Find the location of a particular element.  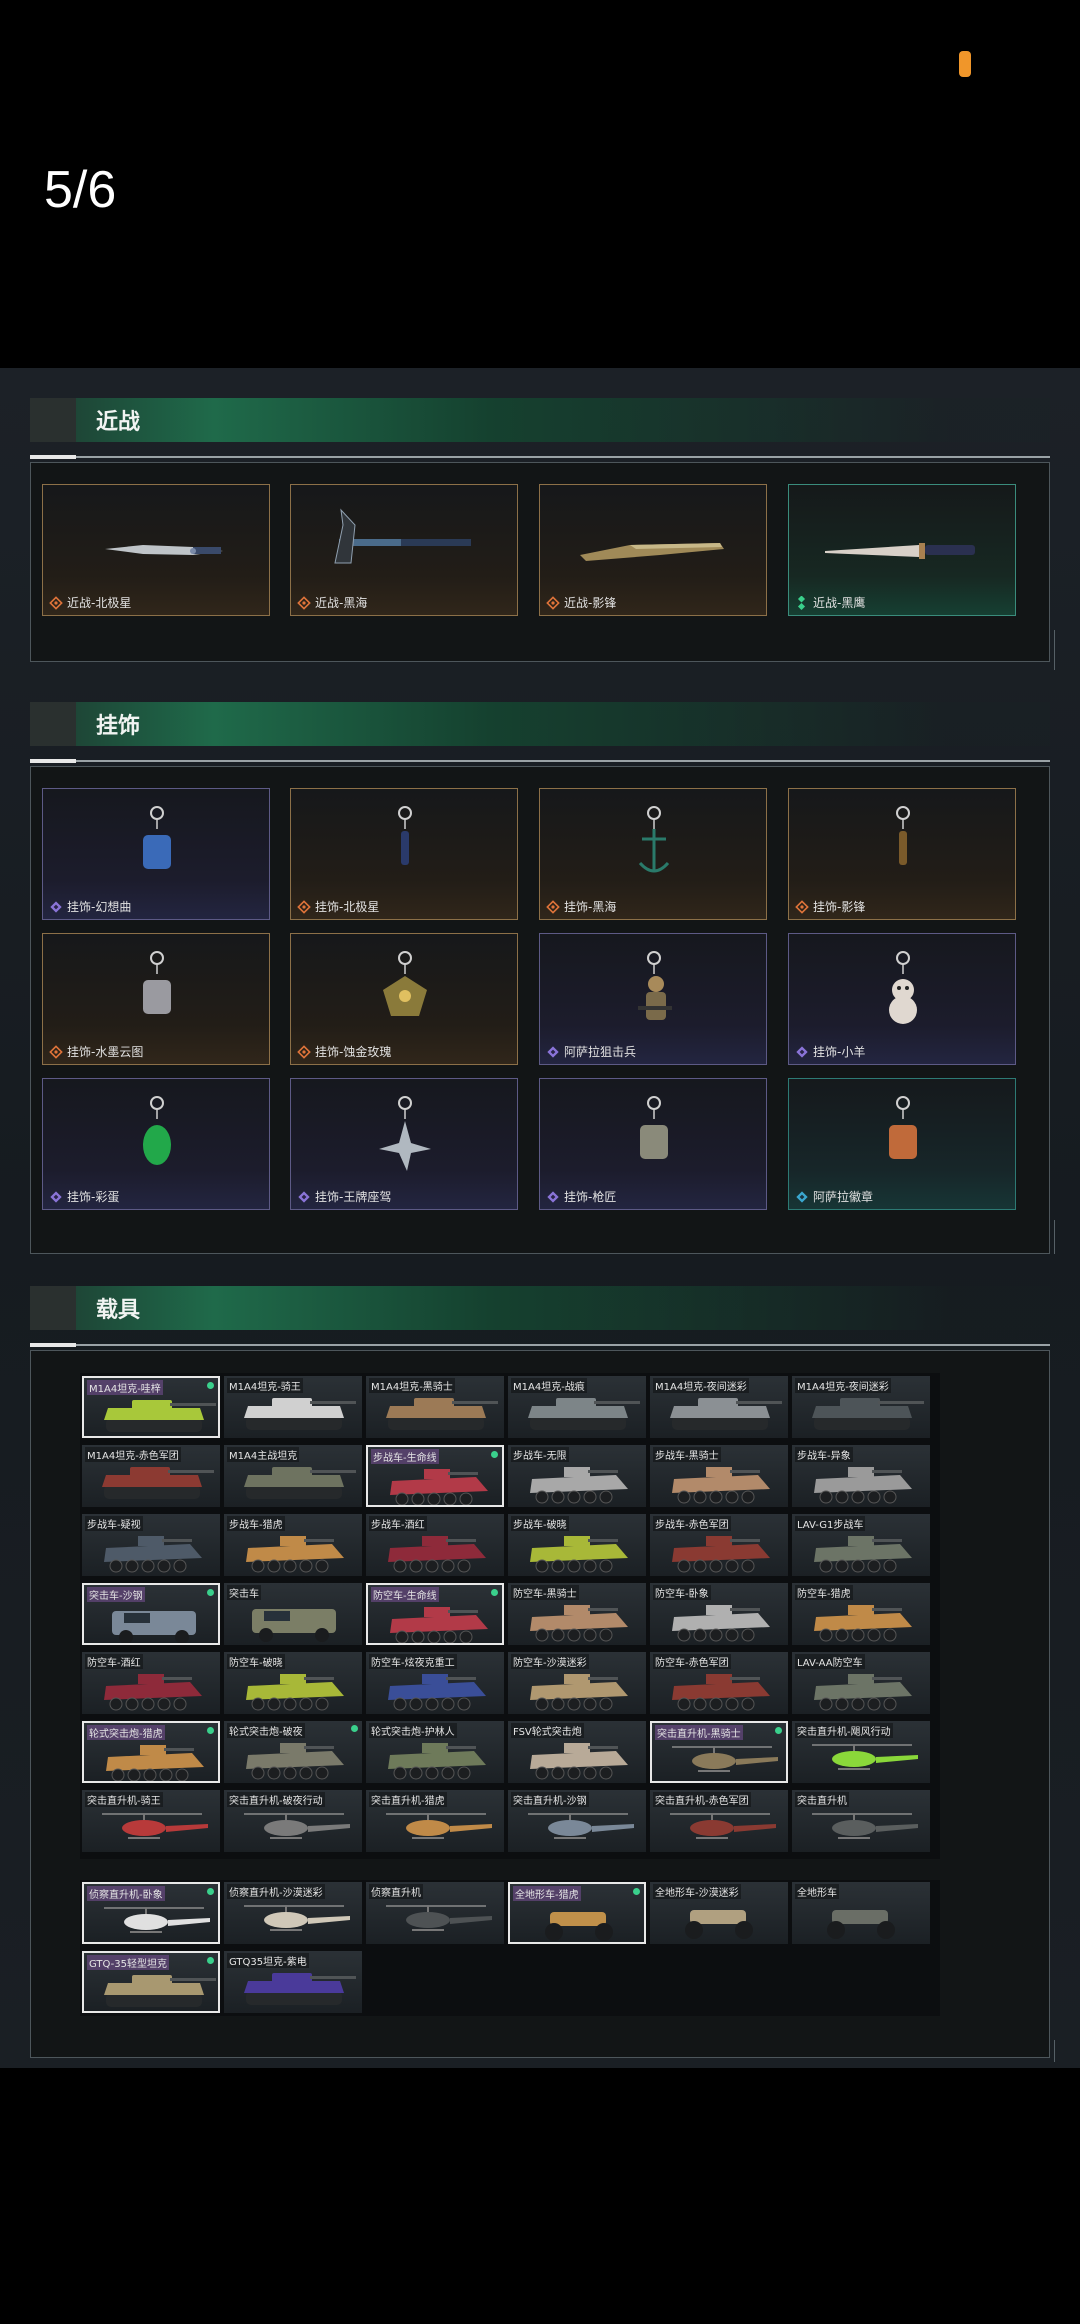

vehicle-card: LAV-AA防空车 is located at coordinates (861, 1683).